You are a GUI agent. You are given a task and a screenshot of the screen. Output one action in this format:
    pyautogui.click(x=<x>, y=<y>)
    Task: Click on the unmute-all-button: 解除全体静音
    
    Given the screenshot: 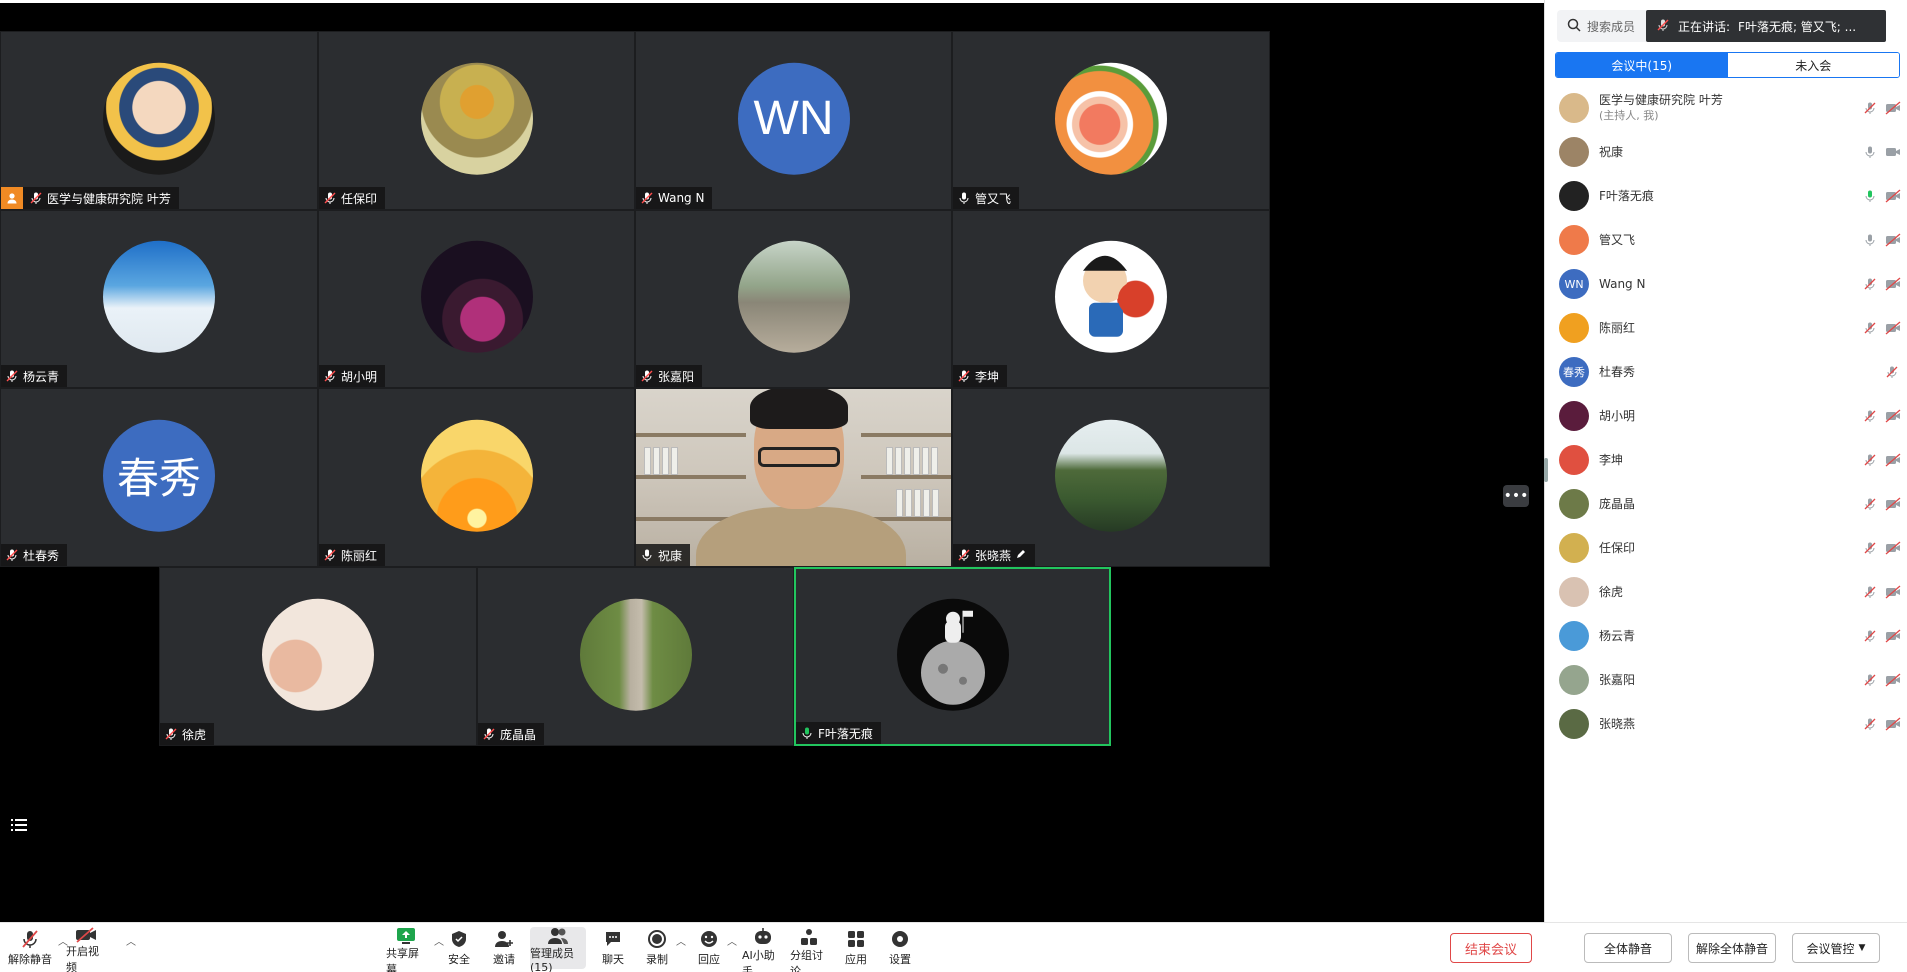 What is the action you would take?
    pyautogui.click(x=1732, y=948)
    